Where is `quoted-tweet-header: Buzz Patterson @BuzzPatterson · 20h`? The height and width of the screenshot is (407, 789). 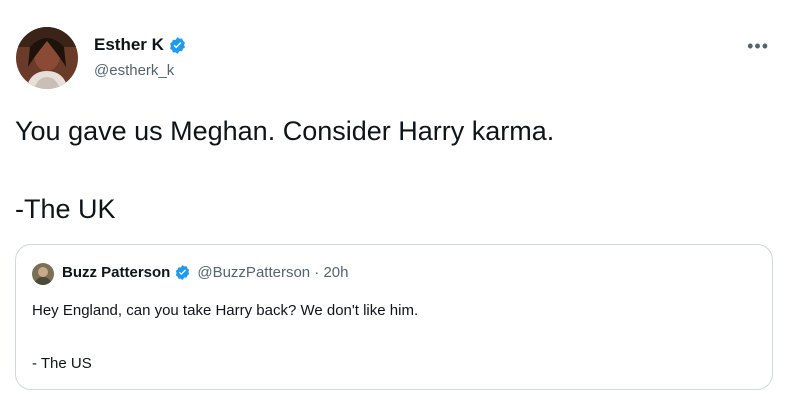
quoted-tweet-header: Buzz Patterson @BuzzPatterson · 20h is located at coordinates (205, 272).